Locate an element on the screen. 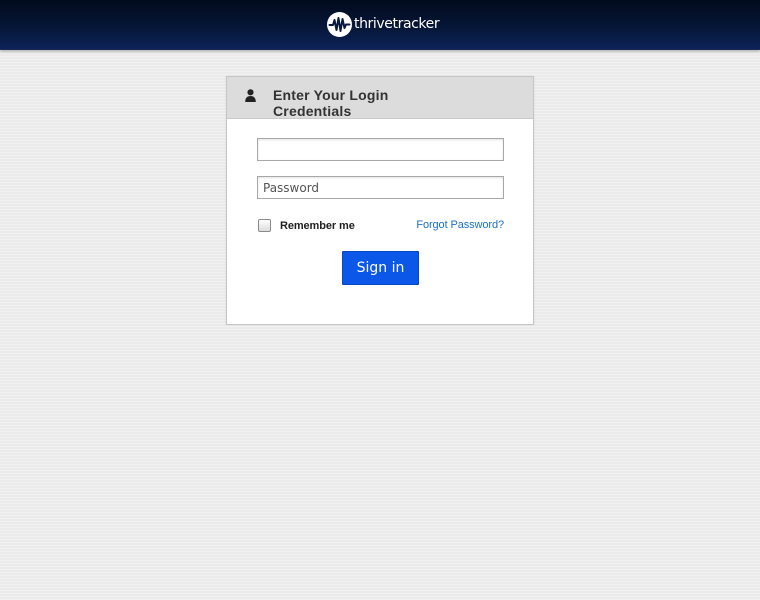  top-header-bar: thrivetracker is located at coordinates (380, 25).